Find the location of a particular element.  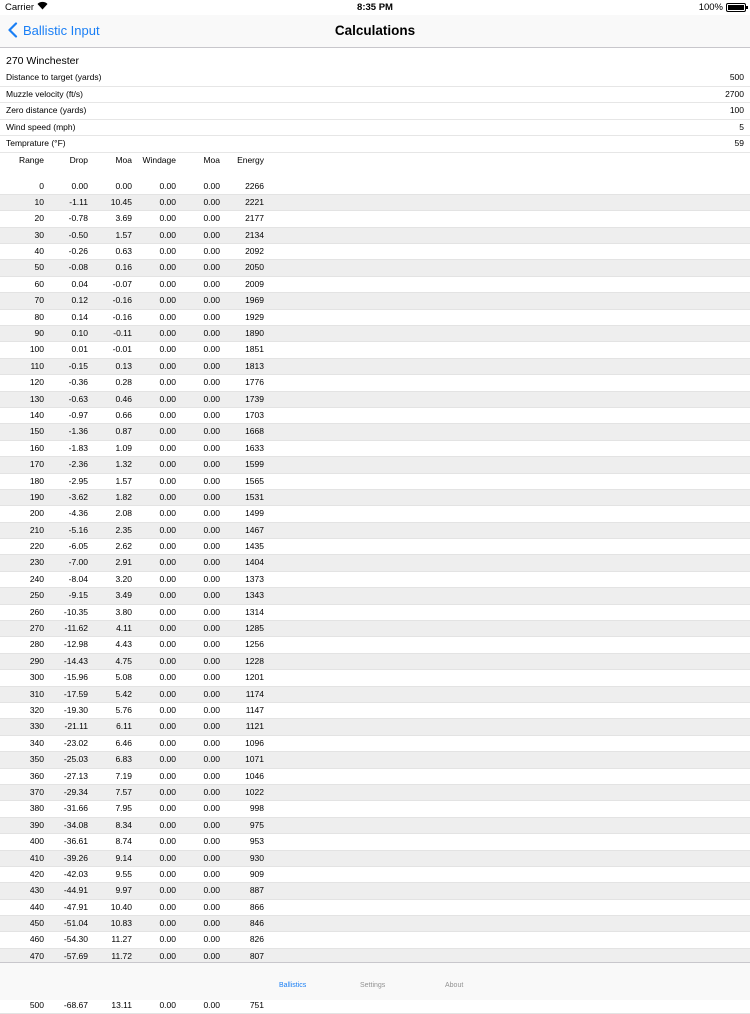

tab-bar: Ballistics Settings About is located at coordinates (375, 981).